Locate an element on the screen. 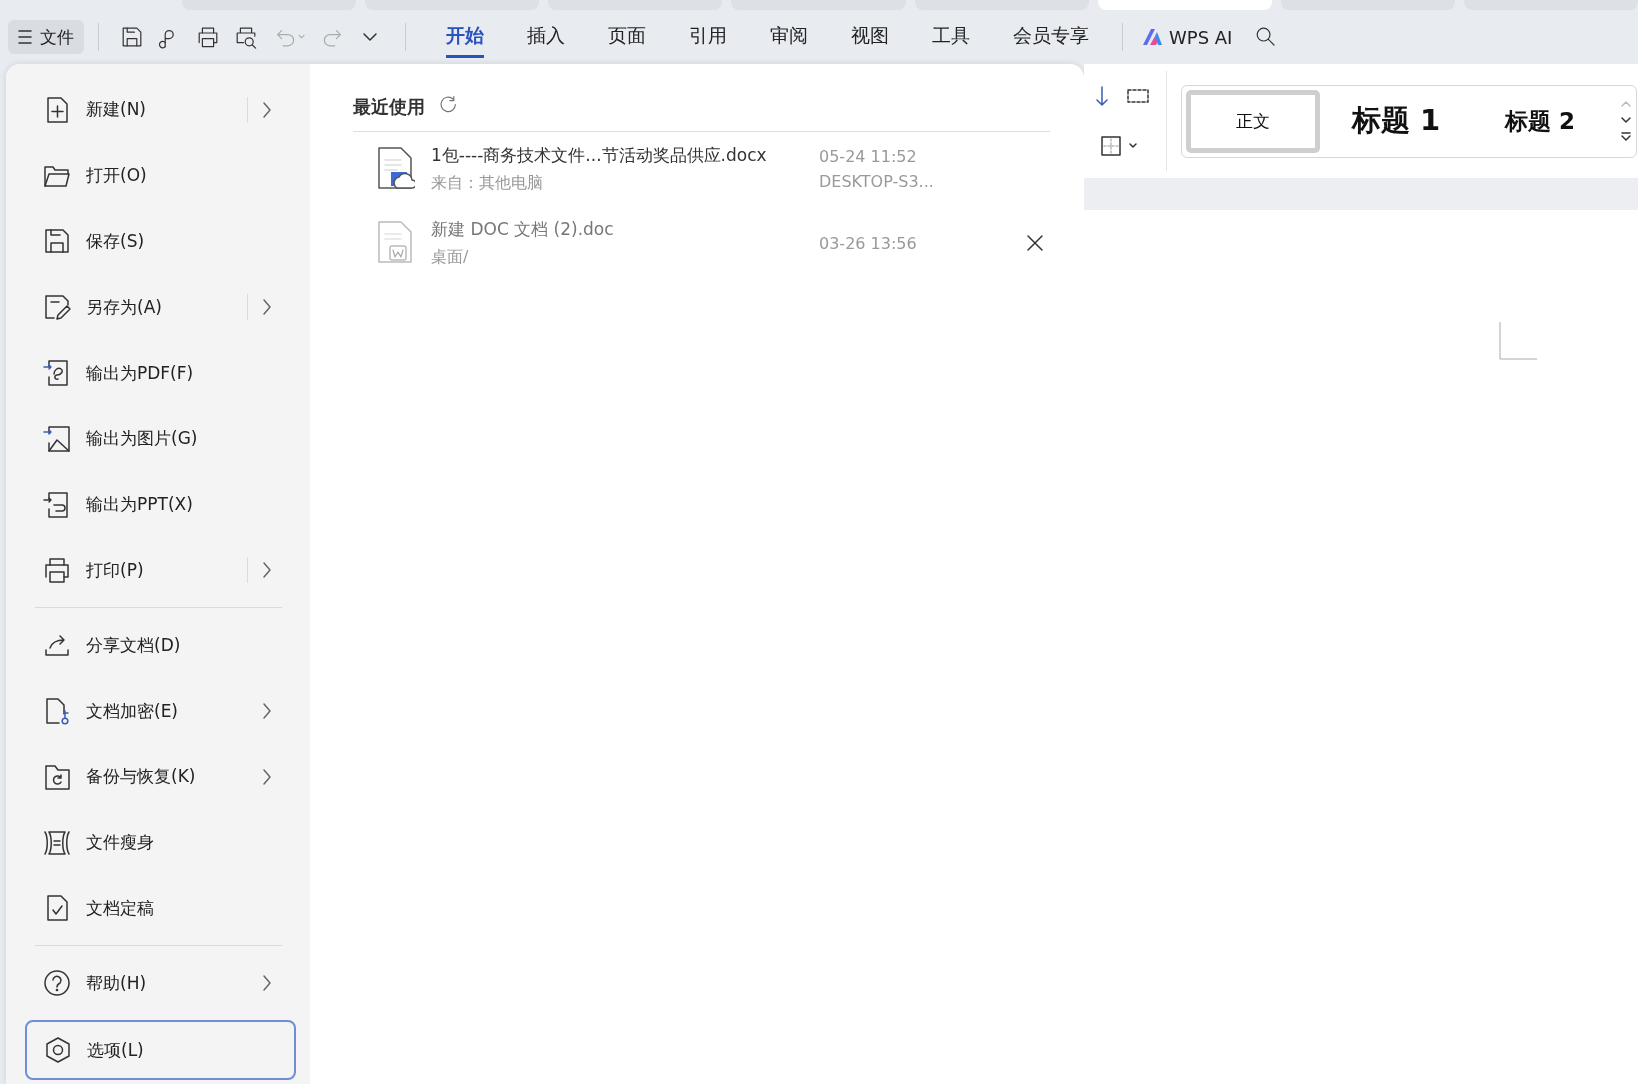  close-icon is located at coordinates (1035, 243).